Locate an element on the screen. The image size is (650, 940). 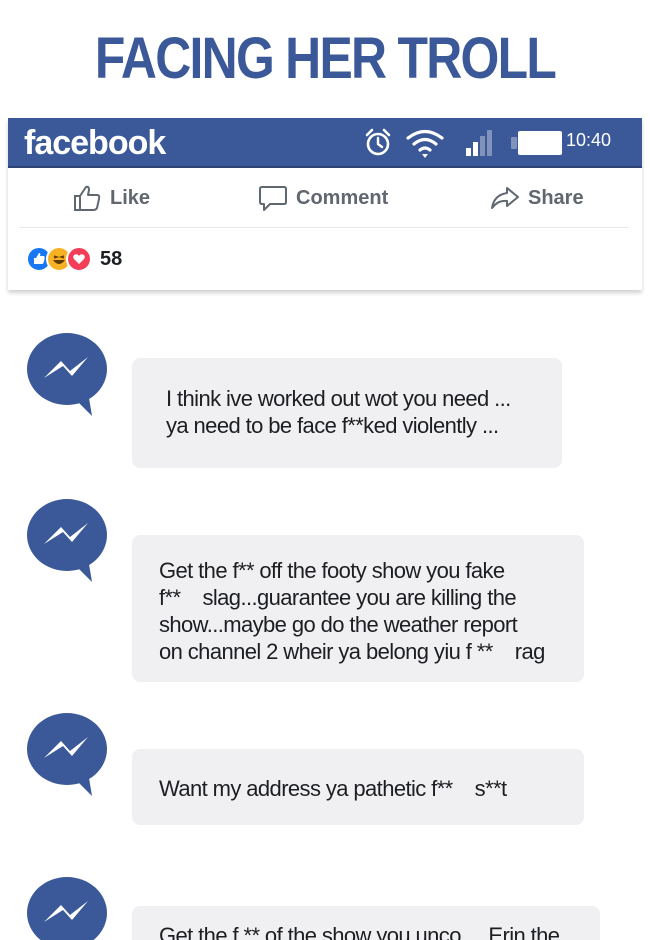
comment-label: Comment is located at coordinates (342, 197).